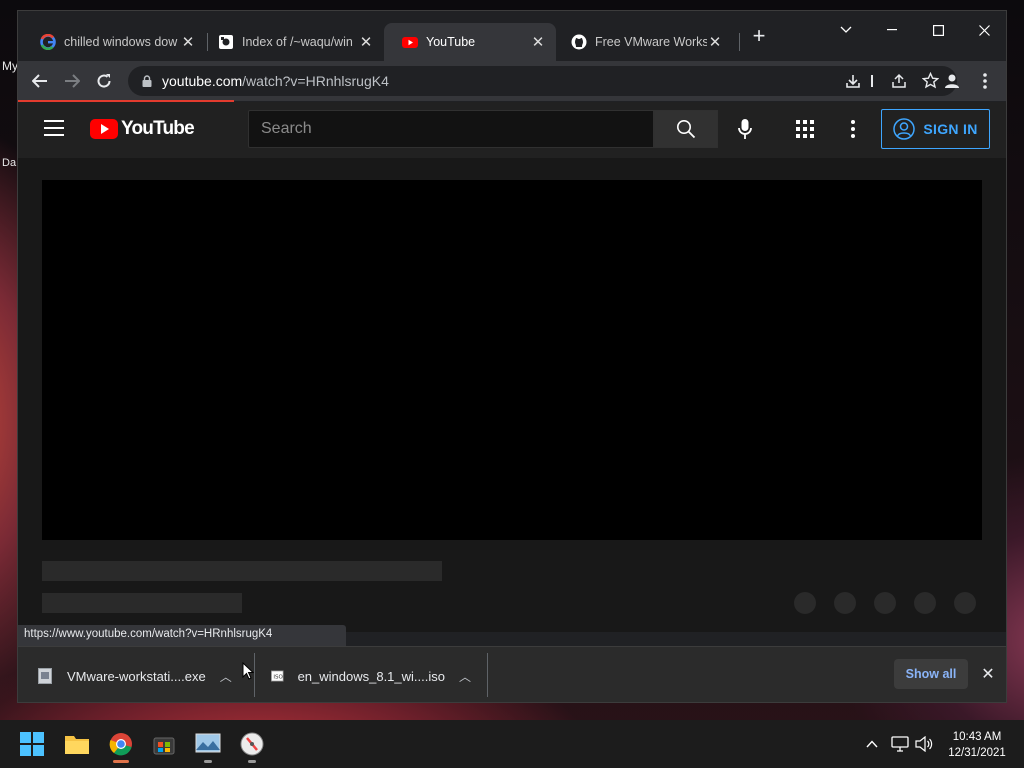  I want to click on tab-title: YouTube, so click(451, 42).